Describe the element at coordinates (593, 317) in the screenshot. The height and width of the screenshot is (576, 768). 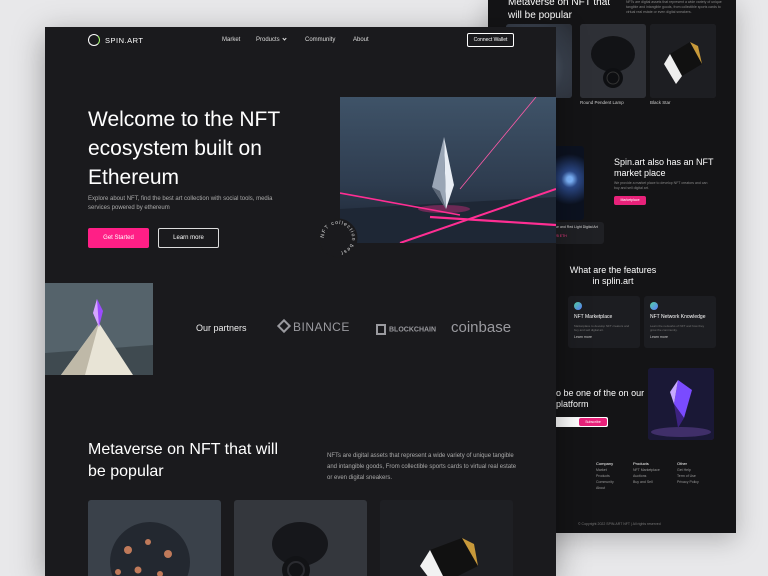
I see `feature-name: NFT Marketplace` at that location.